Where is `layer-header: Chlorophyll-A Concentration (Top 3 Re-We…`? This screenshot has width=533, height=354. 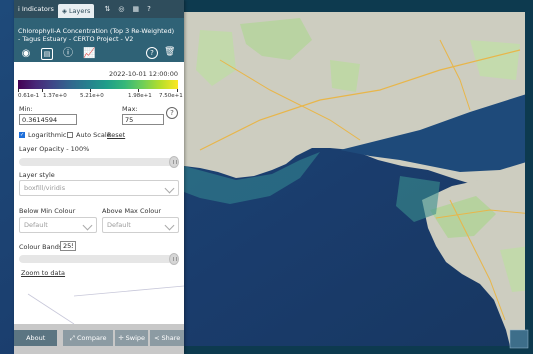
layer-header: Chlorophyll-A Concentration (Top 3 Re-We… is located at coordinates (99, 40).